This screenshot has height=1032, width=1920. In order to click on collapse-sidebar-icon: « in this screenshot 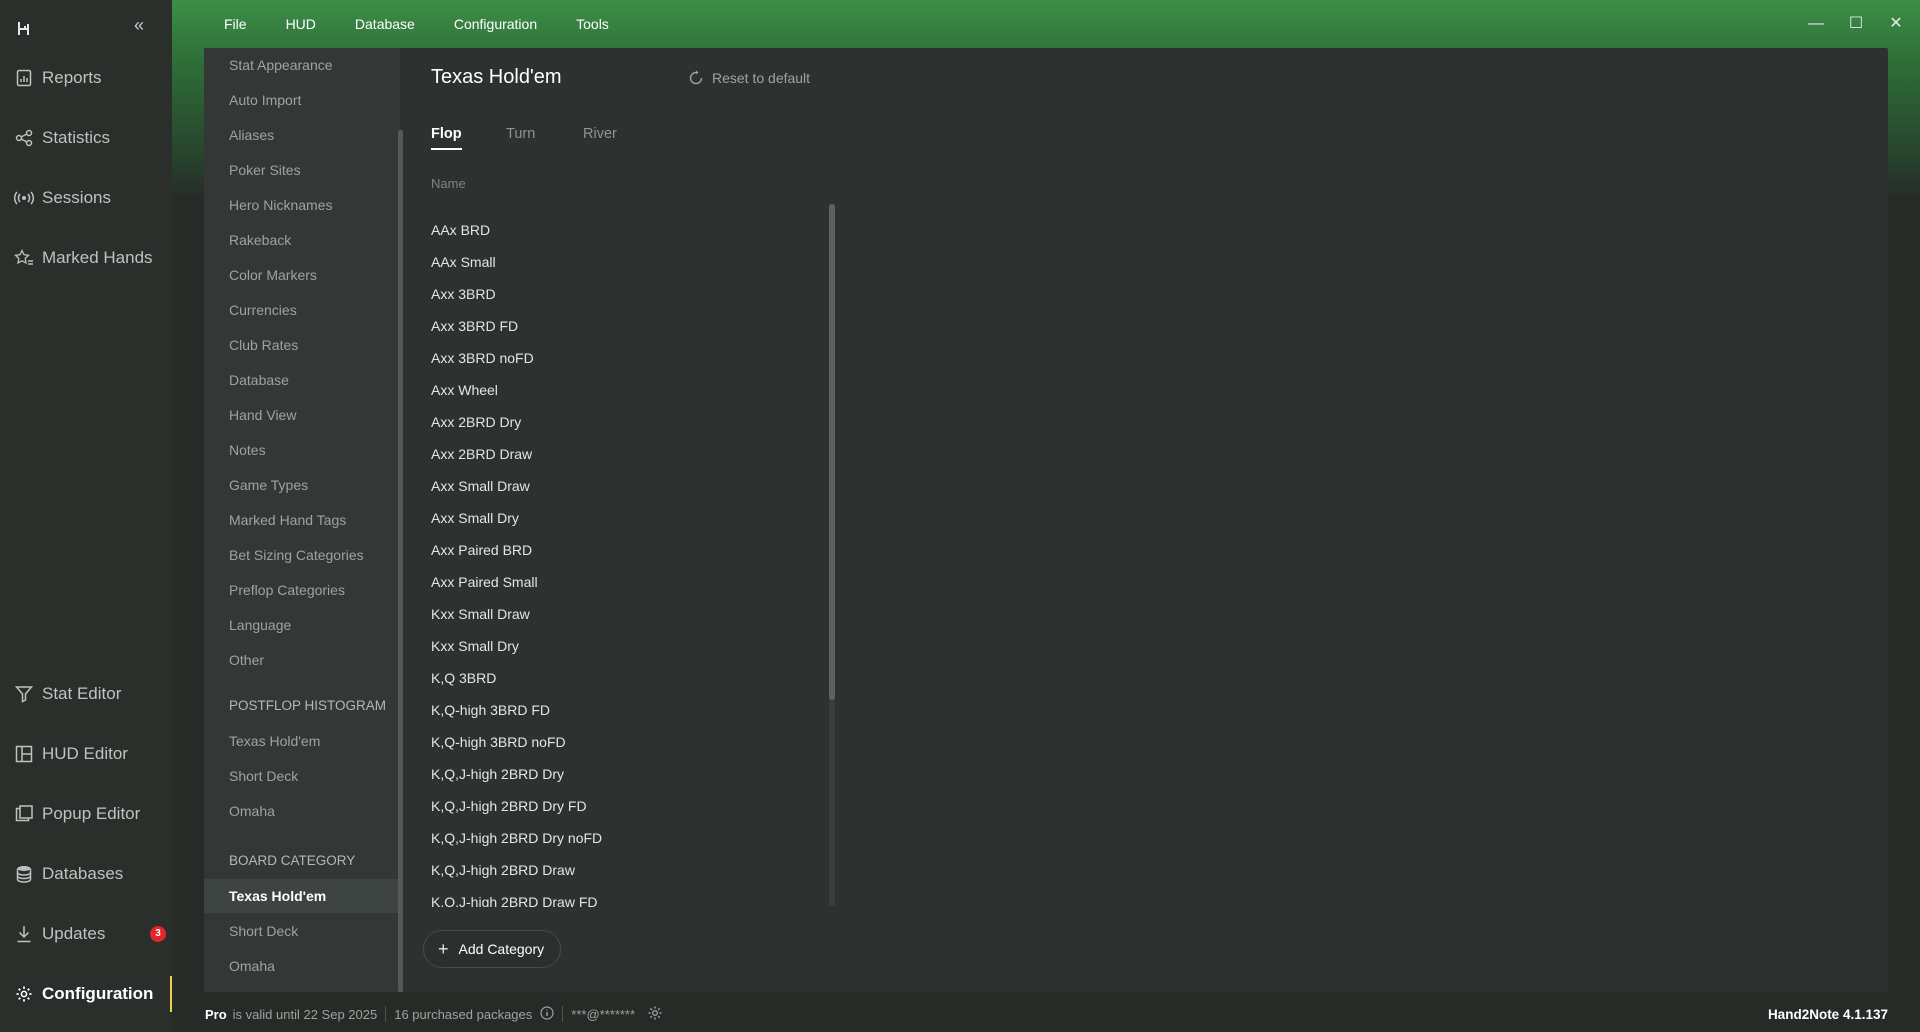, I will do `click(139, 25)`.